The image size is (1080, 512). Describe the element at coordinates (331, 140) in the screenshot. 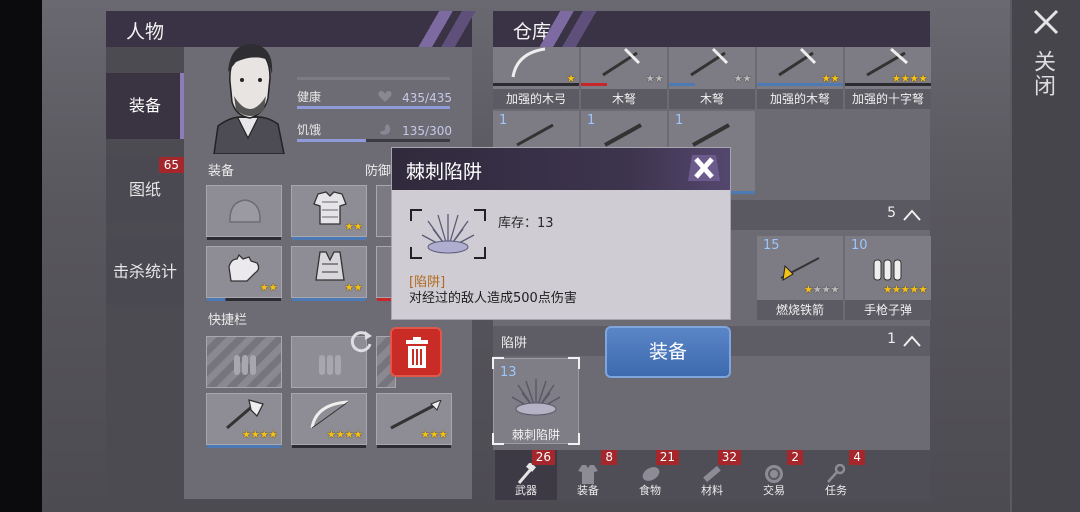

I see `hunger-bar-fill` at that location.